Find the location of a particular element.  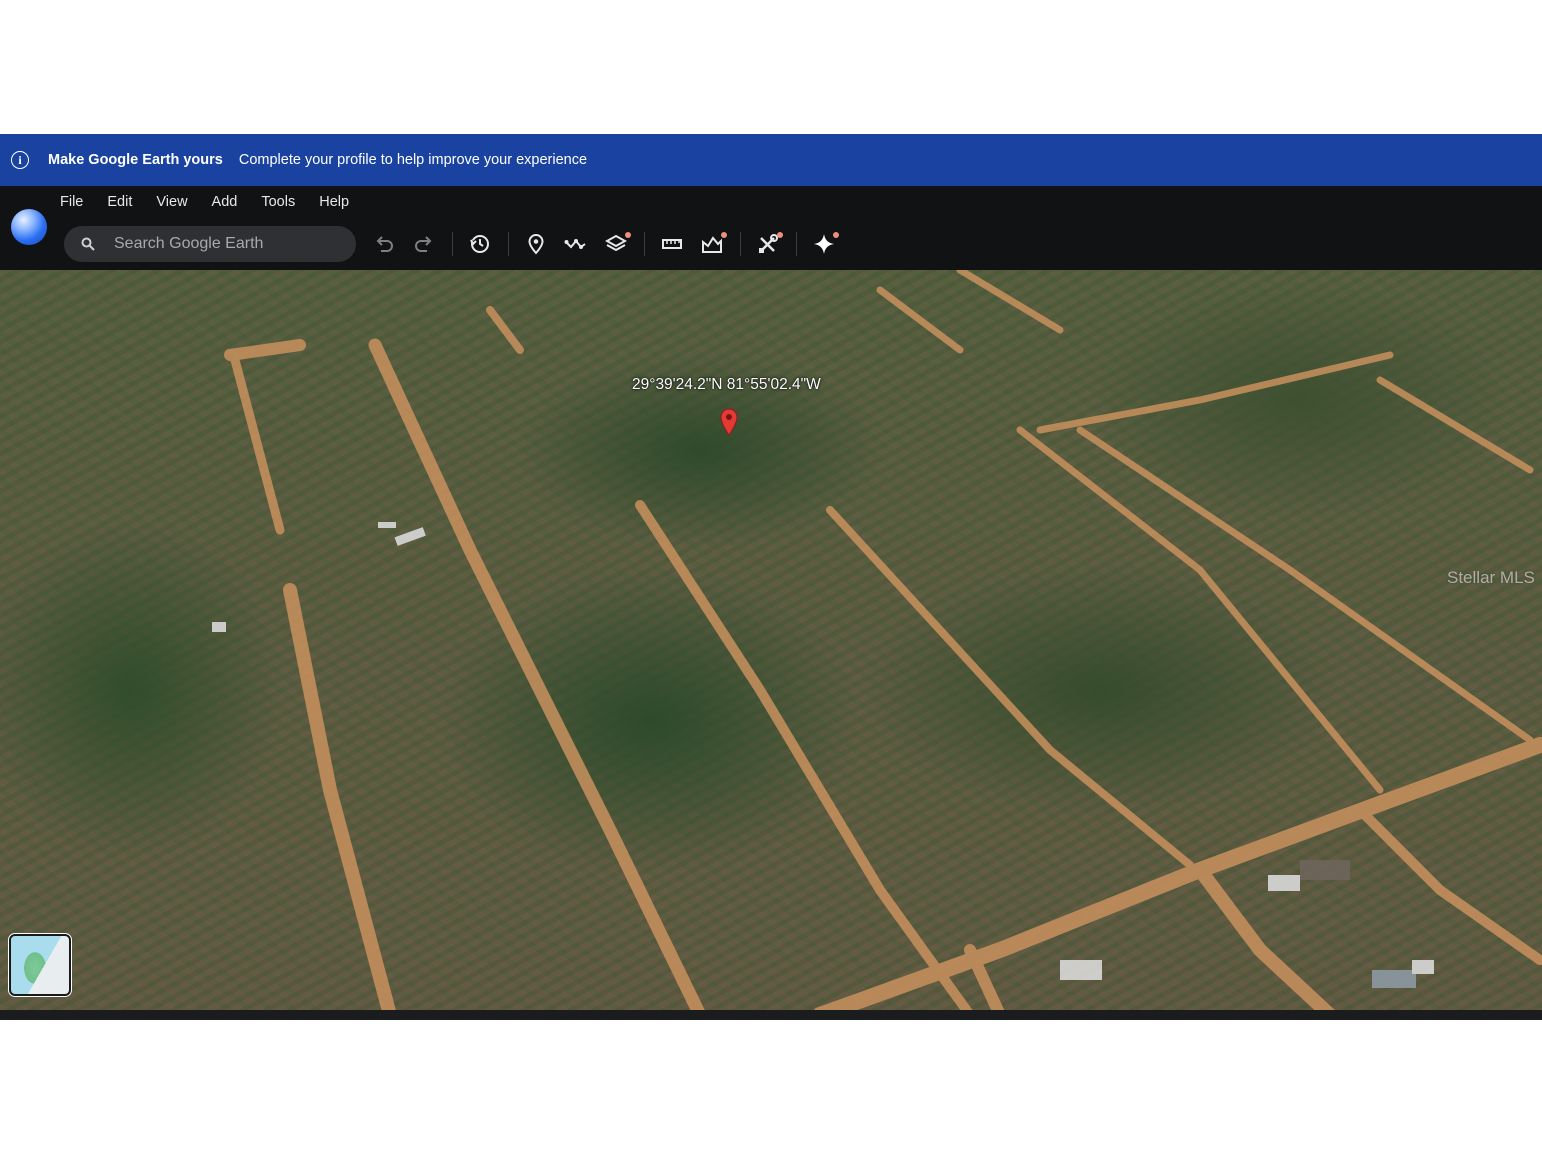

menu-tools: Tools is located at coordinates (278, 202).